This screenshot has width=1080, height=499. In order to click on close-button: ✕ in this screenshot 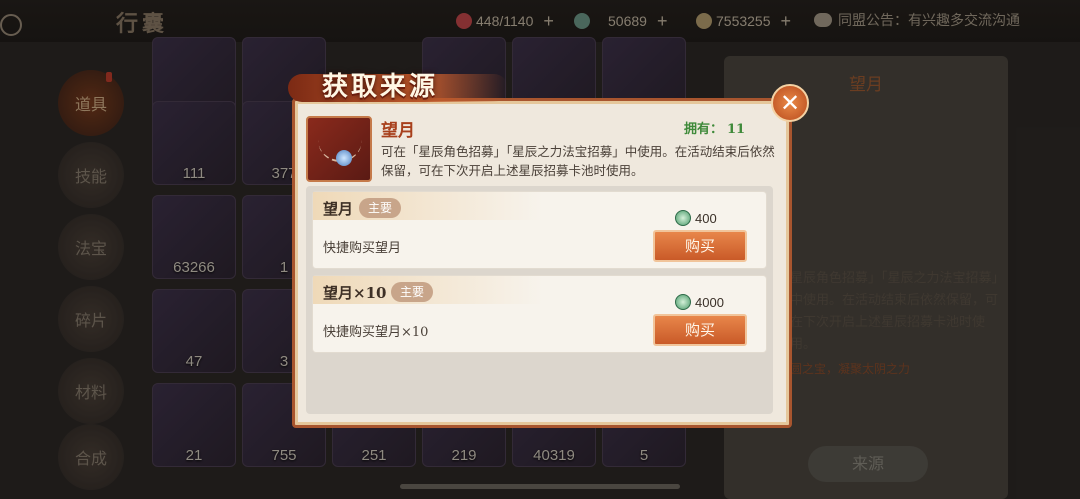, I will do `click(790, 103)`.